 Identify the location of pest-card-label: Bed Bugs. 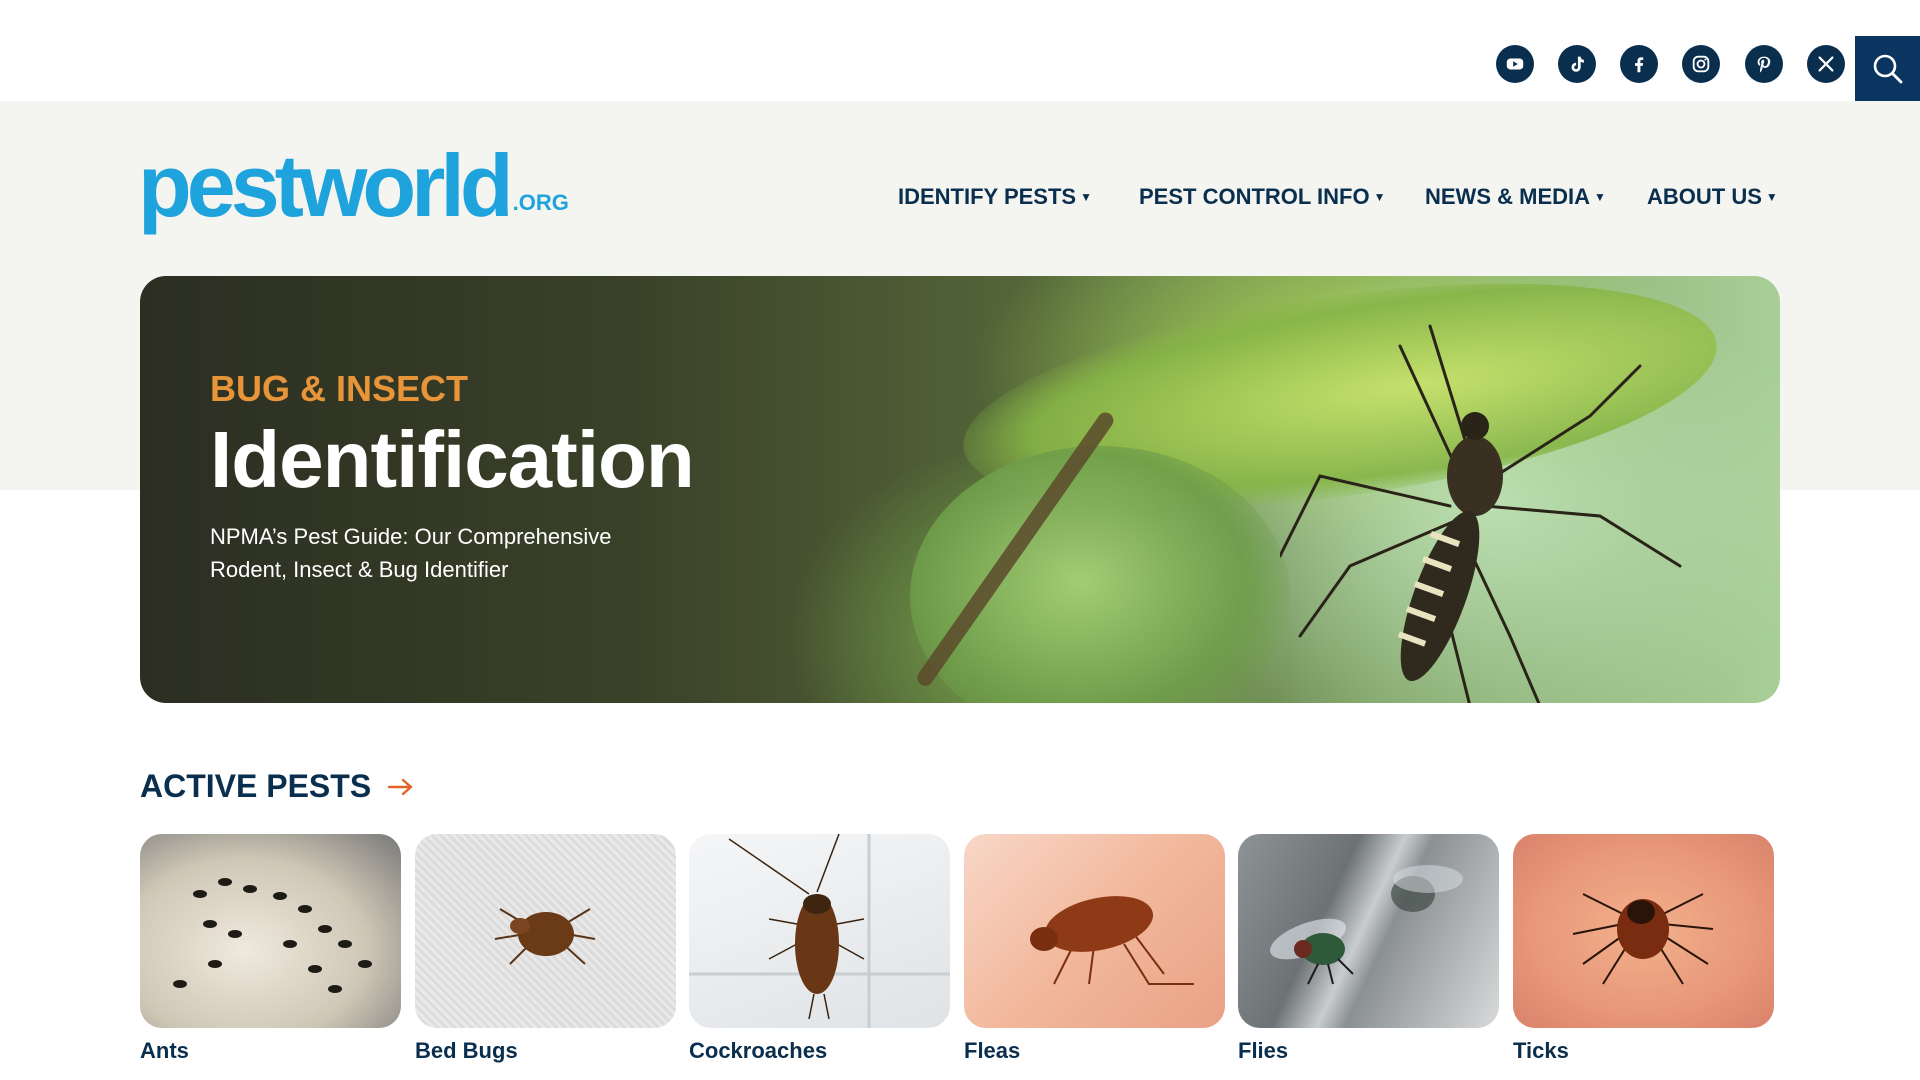
(466, 1050).